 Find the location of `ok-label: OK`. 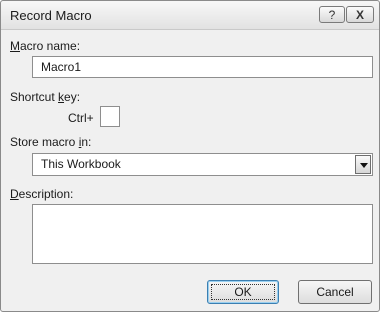

ok-label: OK is located at coordinates (243, 292).